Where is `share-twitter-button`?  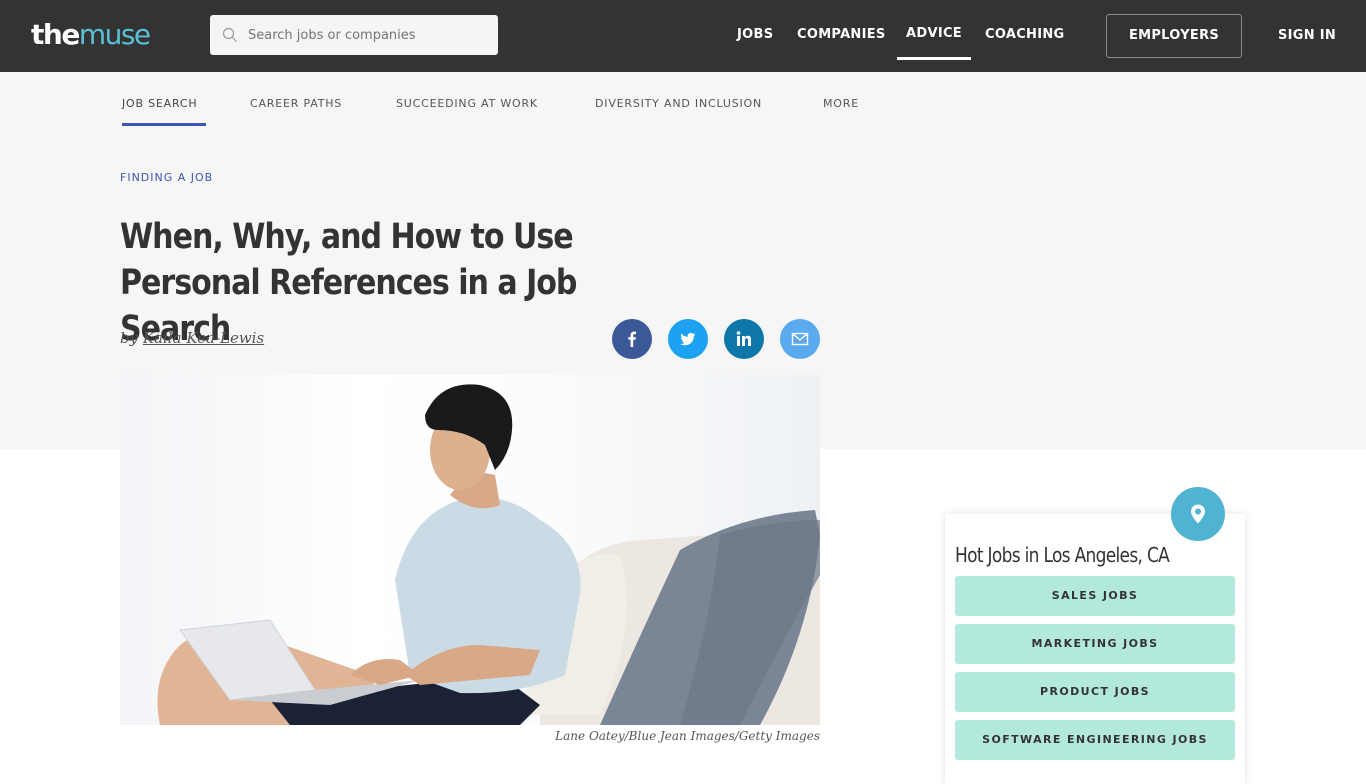
share-twitter-button is located at coordinates (688, 339).